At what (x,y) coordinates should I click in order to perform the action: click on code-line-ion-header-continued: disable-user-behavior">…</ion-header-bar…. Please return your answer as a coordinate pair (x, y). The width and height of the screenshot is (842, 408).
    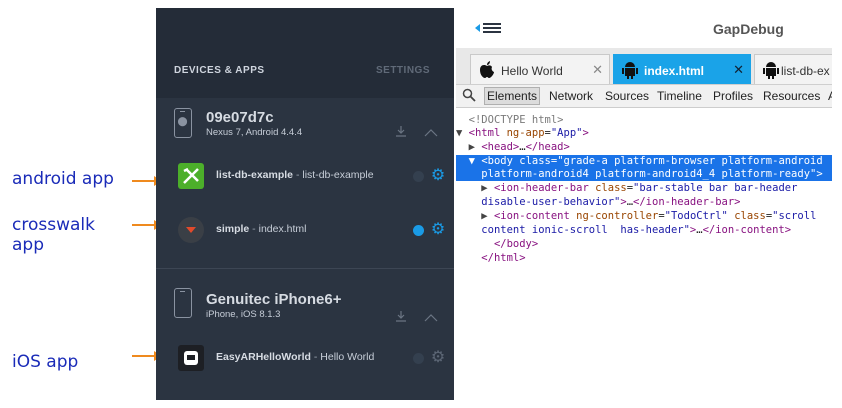
    Looking at the image, I should click on (644, 202).